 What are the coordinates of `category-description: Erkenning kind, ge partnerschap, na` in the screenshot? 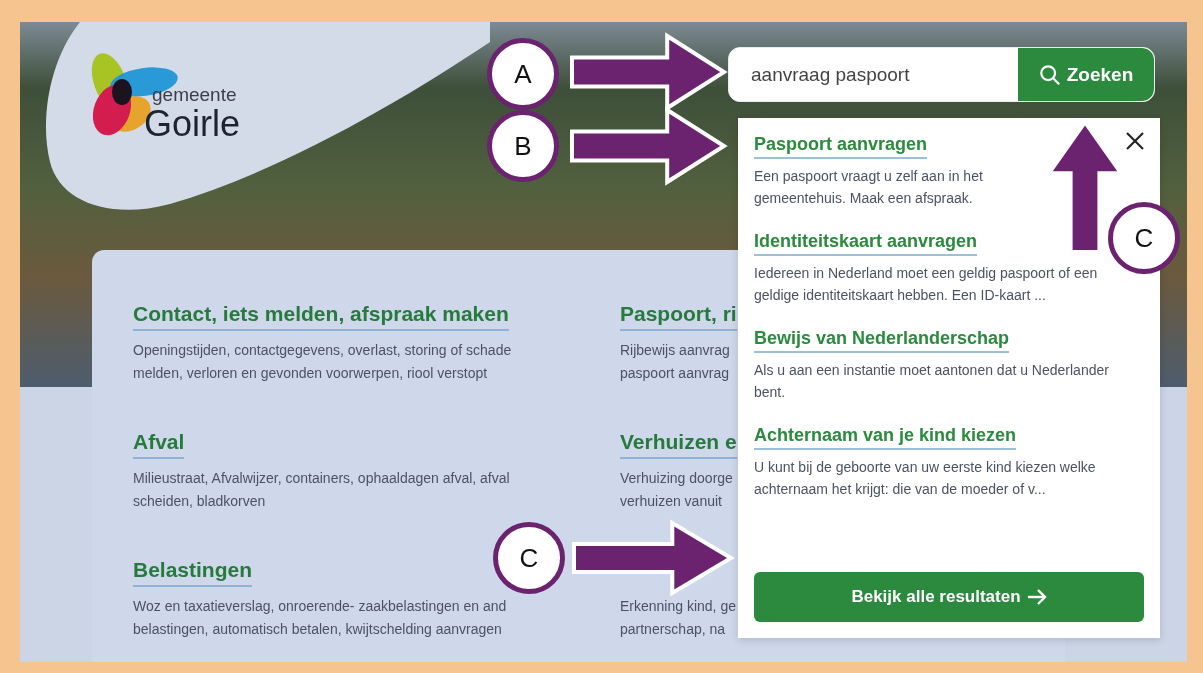 It's located at (678, 618).